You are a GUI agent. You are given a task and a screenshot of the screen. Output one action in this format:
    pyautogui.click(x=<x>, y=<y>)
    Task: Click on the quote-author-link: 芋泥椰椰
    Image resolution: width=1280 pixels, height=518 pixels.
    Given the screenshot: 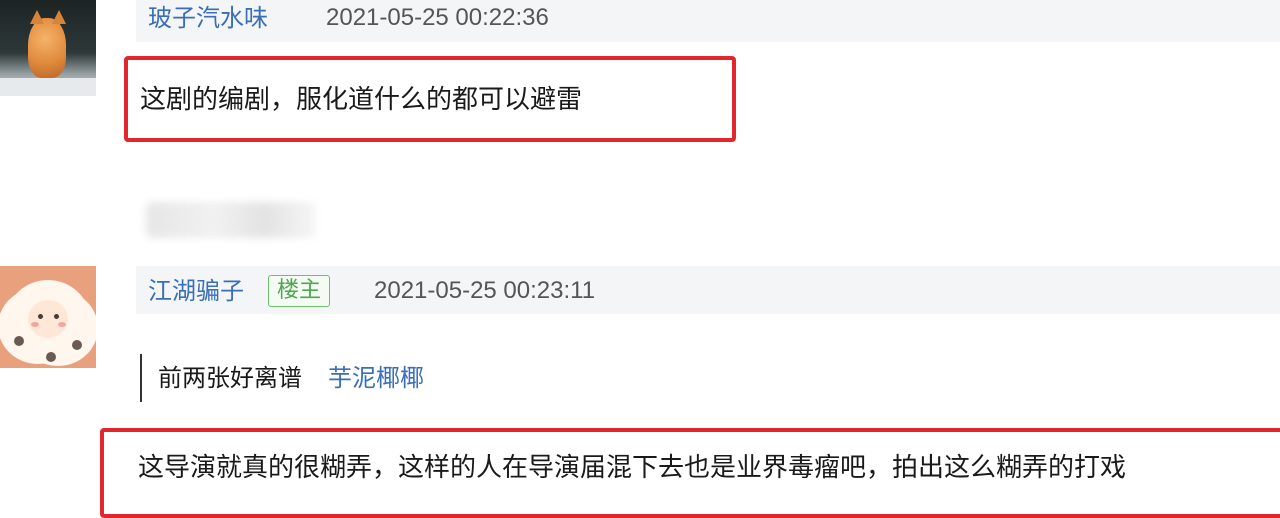 What is the action you would take?
    pyautogui.click(x=376, y=378)
    